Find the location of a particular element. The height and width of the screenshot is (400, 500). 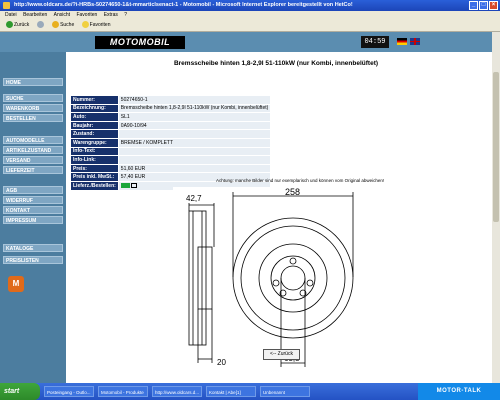

minimize-button: _ is located at coordinates (473, 5).